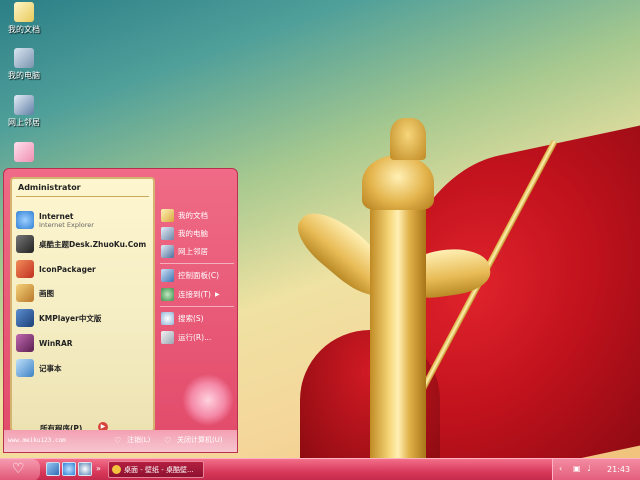 The height and width of the screenshot is (480, 640). I want to click on logoff-label: 注销(L), so click(139, 440).